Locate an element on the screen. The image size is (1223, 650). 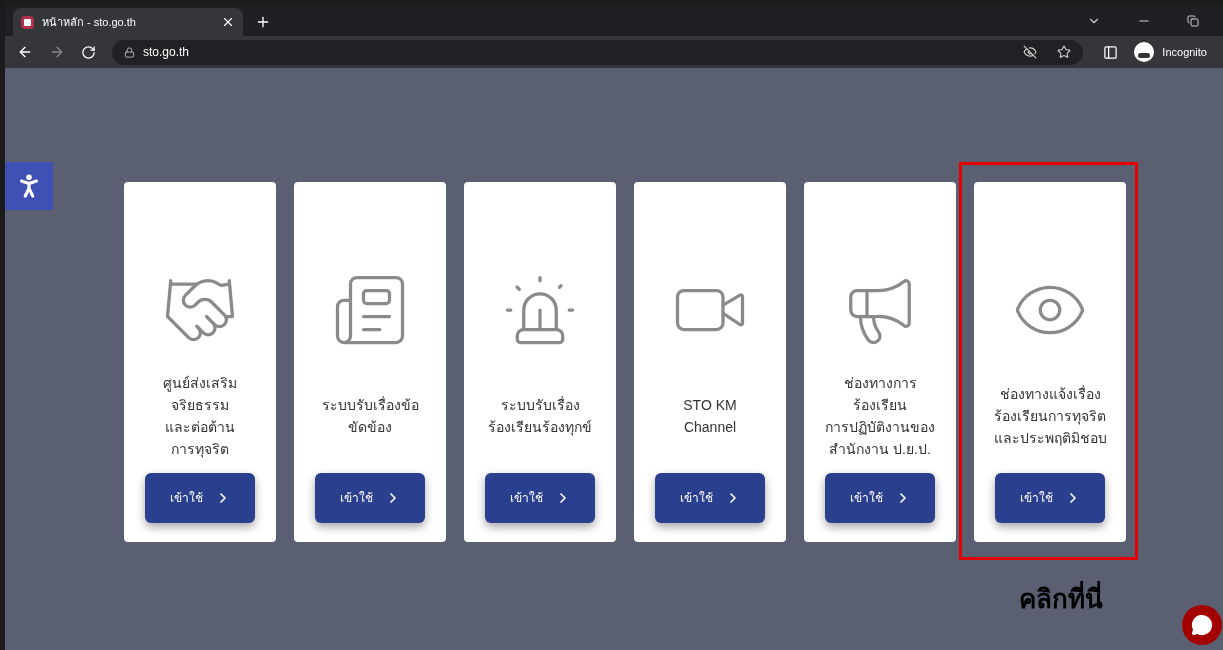
new-tab-icon is located at coordinates (263, 22).